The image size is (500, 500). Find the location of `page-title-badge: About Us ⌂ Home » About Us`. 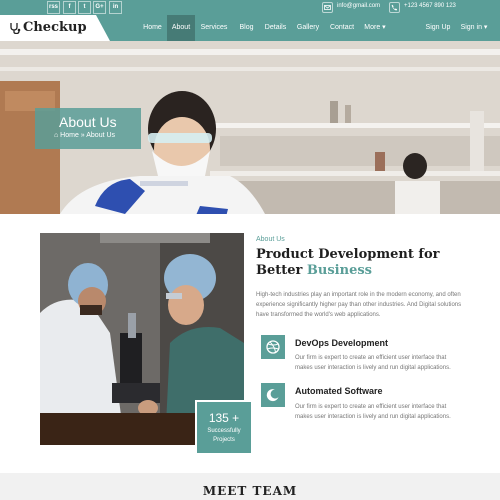

page-title-badge: About Us ⌂ Home » About Us is located at coordinates (88, 128).